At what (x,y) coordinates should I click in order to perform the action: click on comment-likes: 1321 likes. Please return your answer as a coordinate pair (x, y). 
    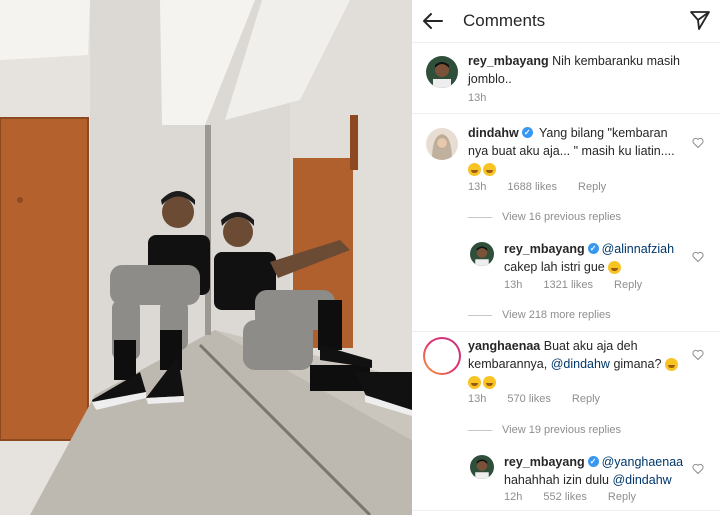
    Looking at the image, I should click on (568, 285).